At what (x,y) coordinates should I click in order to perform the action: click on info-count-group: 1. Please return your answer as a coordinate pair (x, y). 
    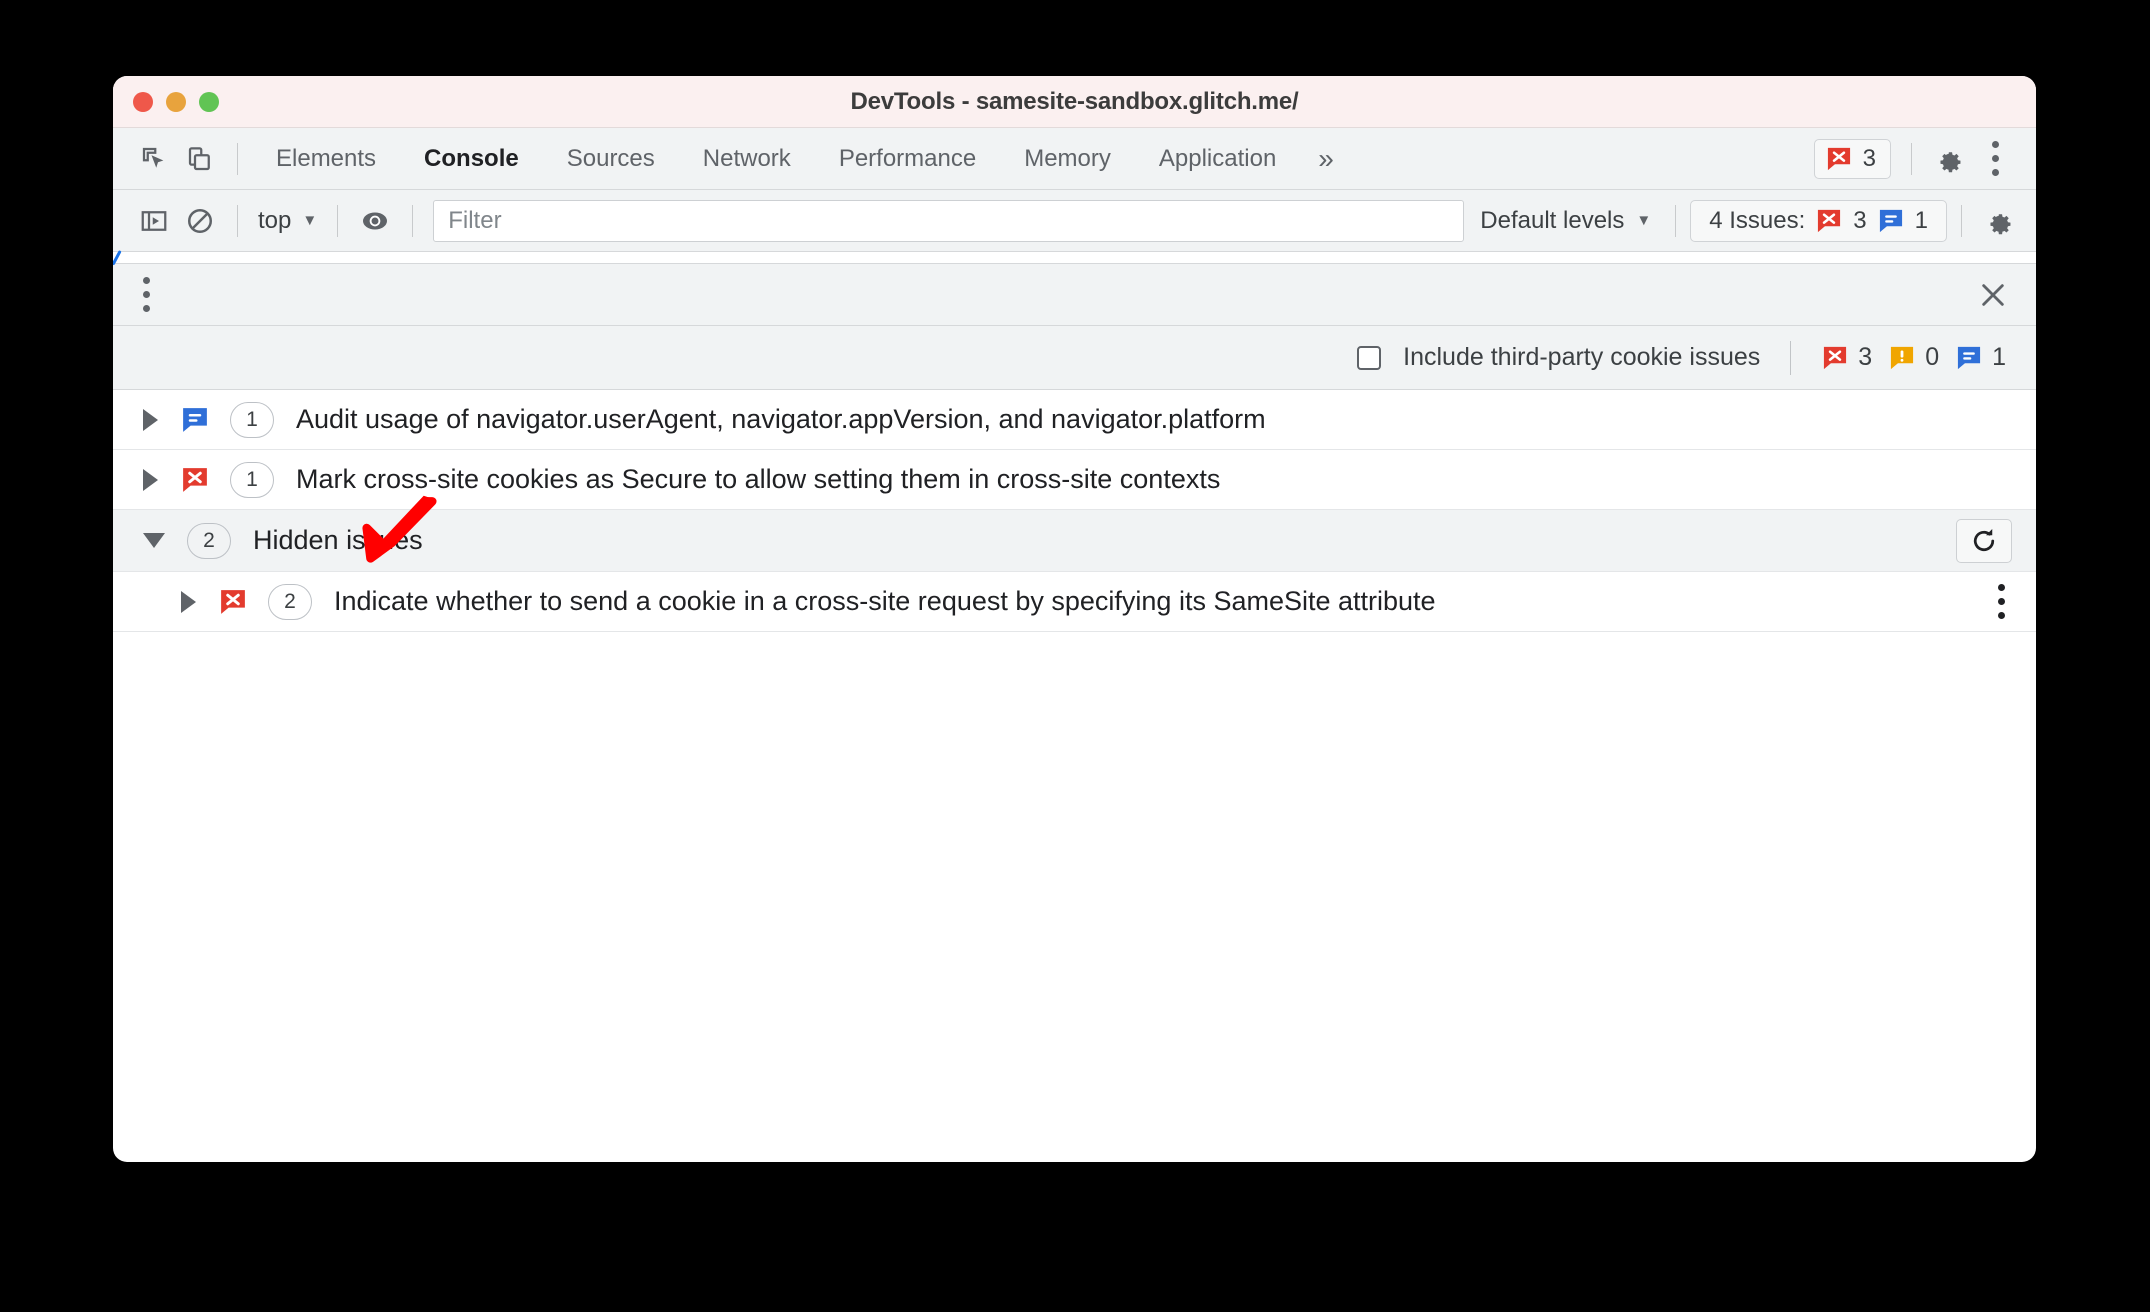
    Looking at the image, I should click on (1980, 357).